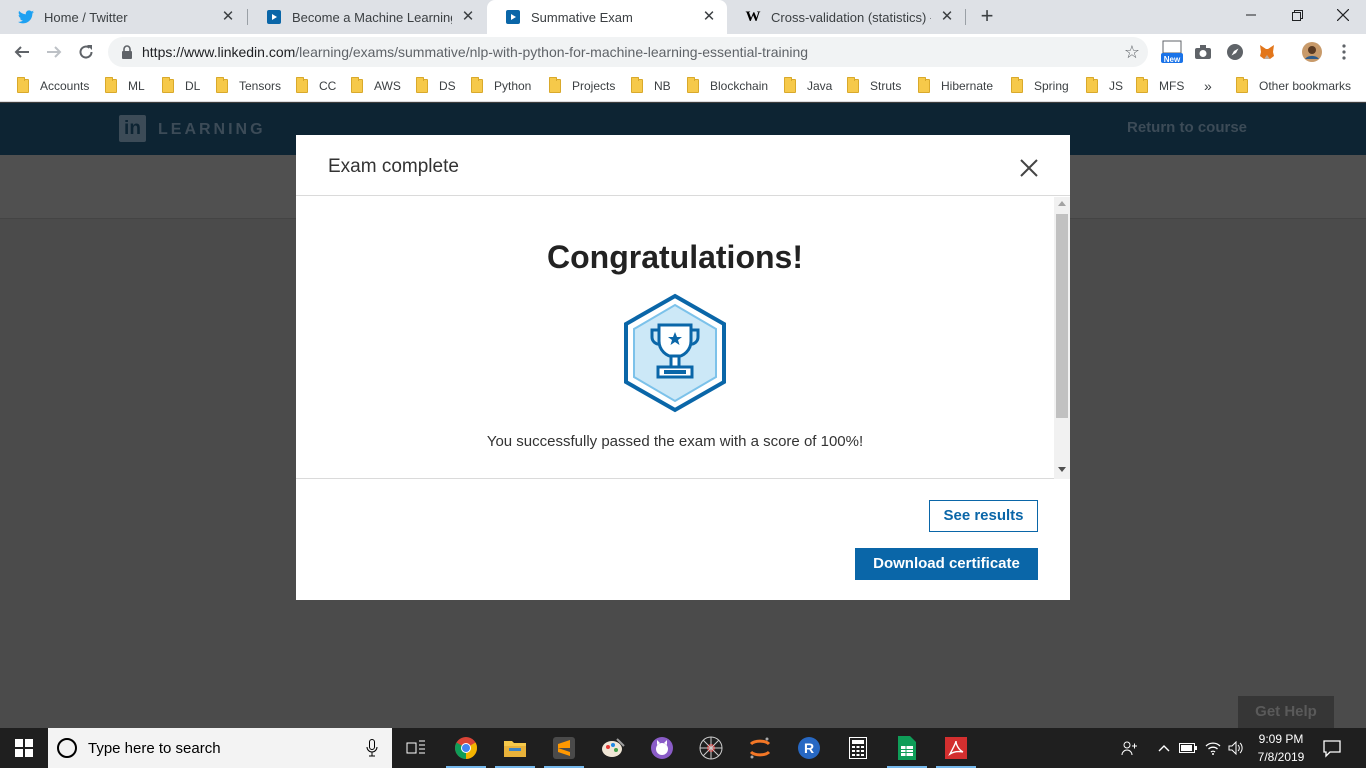  I want to click on forward-button, so click(54, 52).